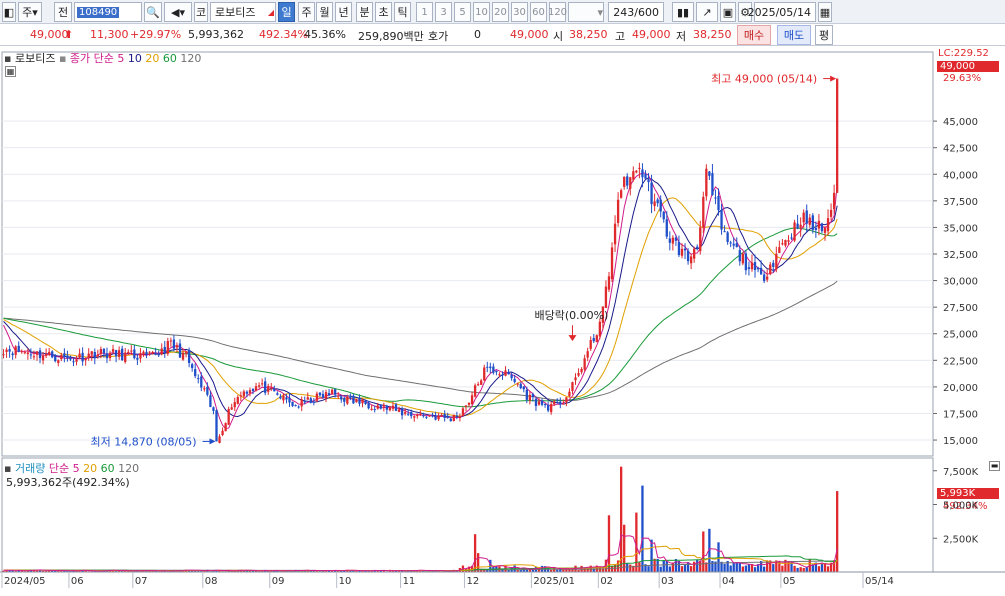 The height and width of the screenshot is (596, 1005). I want to click on max-arrowhead, so click(833, 78).